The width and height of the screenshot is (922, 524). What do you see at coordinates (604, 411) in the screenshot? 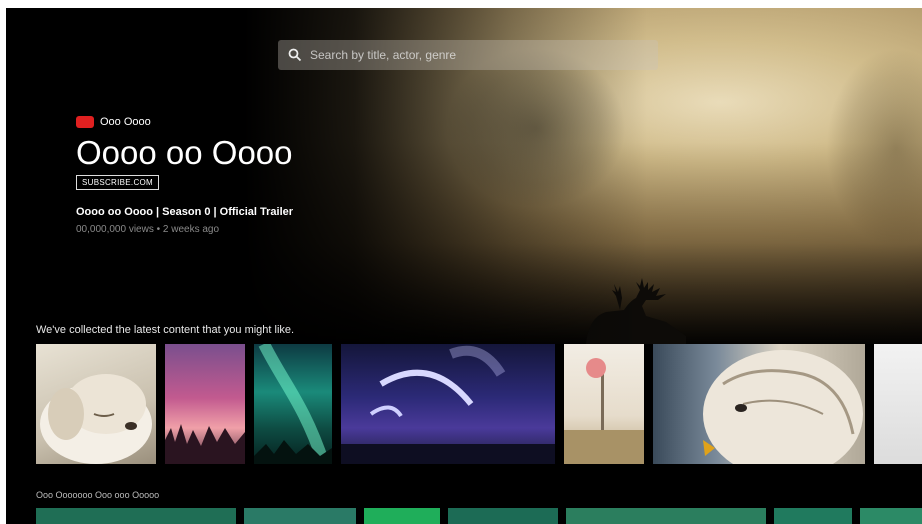
I see `tree-image` at bounding box center [604, 411].